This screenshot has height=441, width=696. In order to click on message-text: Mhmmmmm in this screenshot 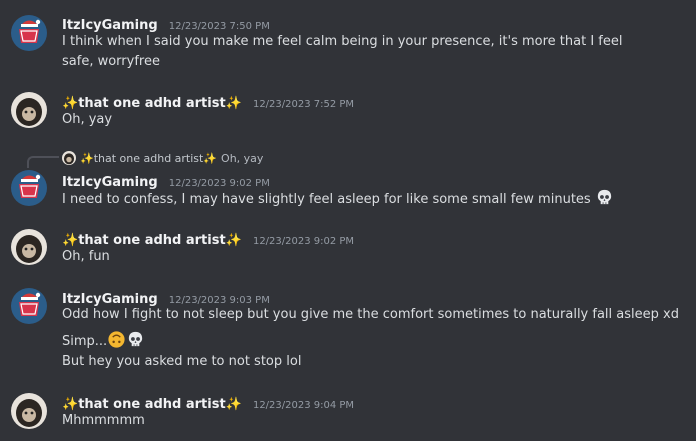, I will do `click(103, 420)`.